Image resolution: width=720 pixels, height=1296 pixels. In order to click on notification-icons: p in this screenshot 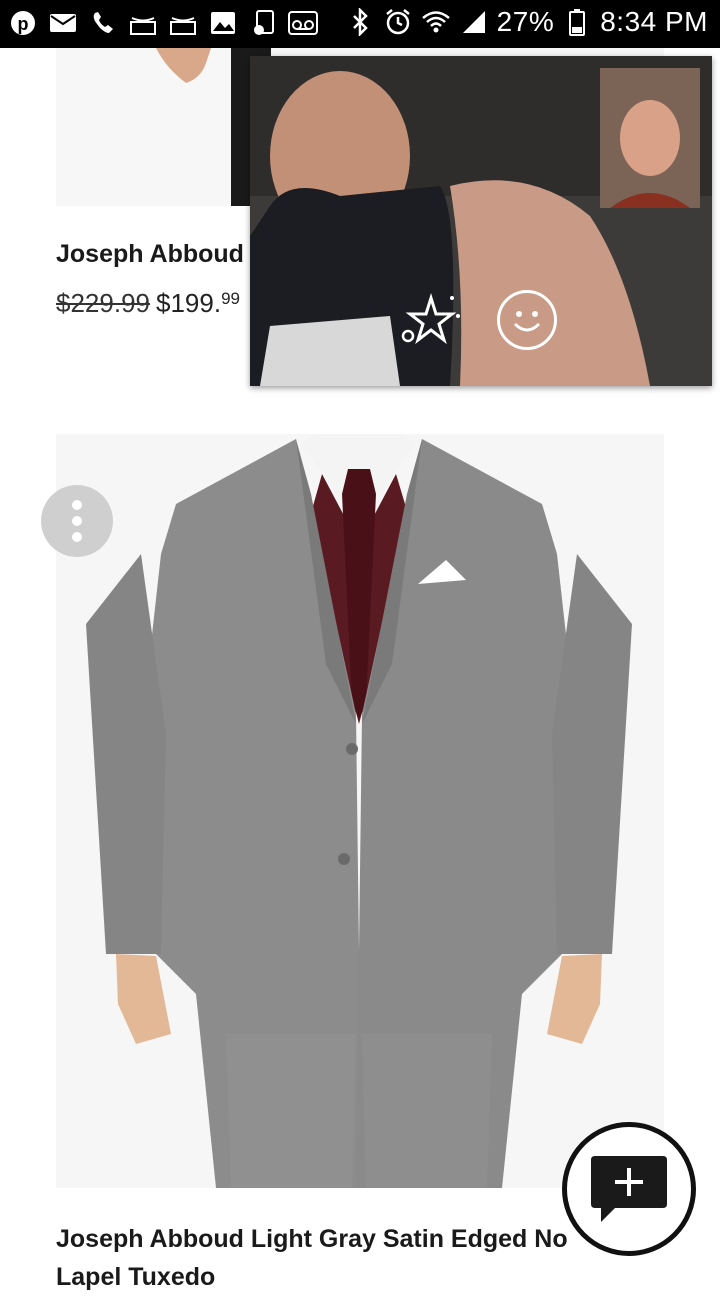, I will do `click(163, 23)`.